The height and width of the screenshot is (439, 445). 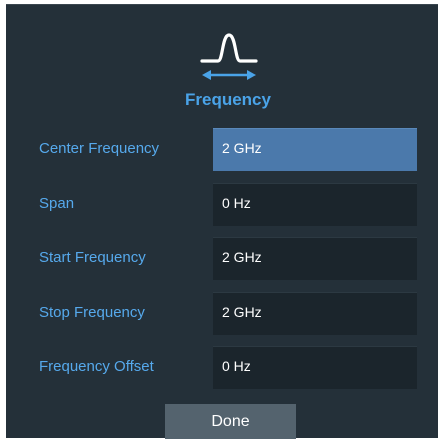 I want to click on span-input: 0 Hz, so click(x=315, y=204).